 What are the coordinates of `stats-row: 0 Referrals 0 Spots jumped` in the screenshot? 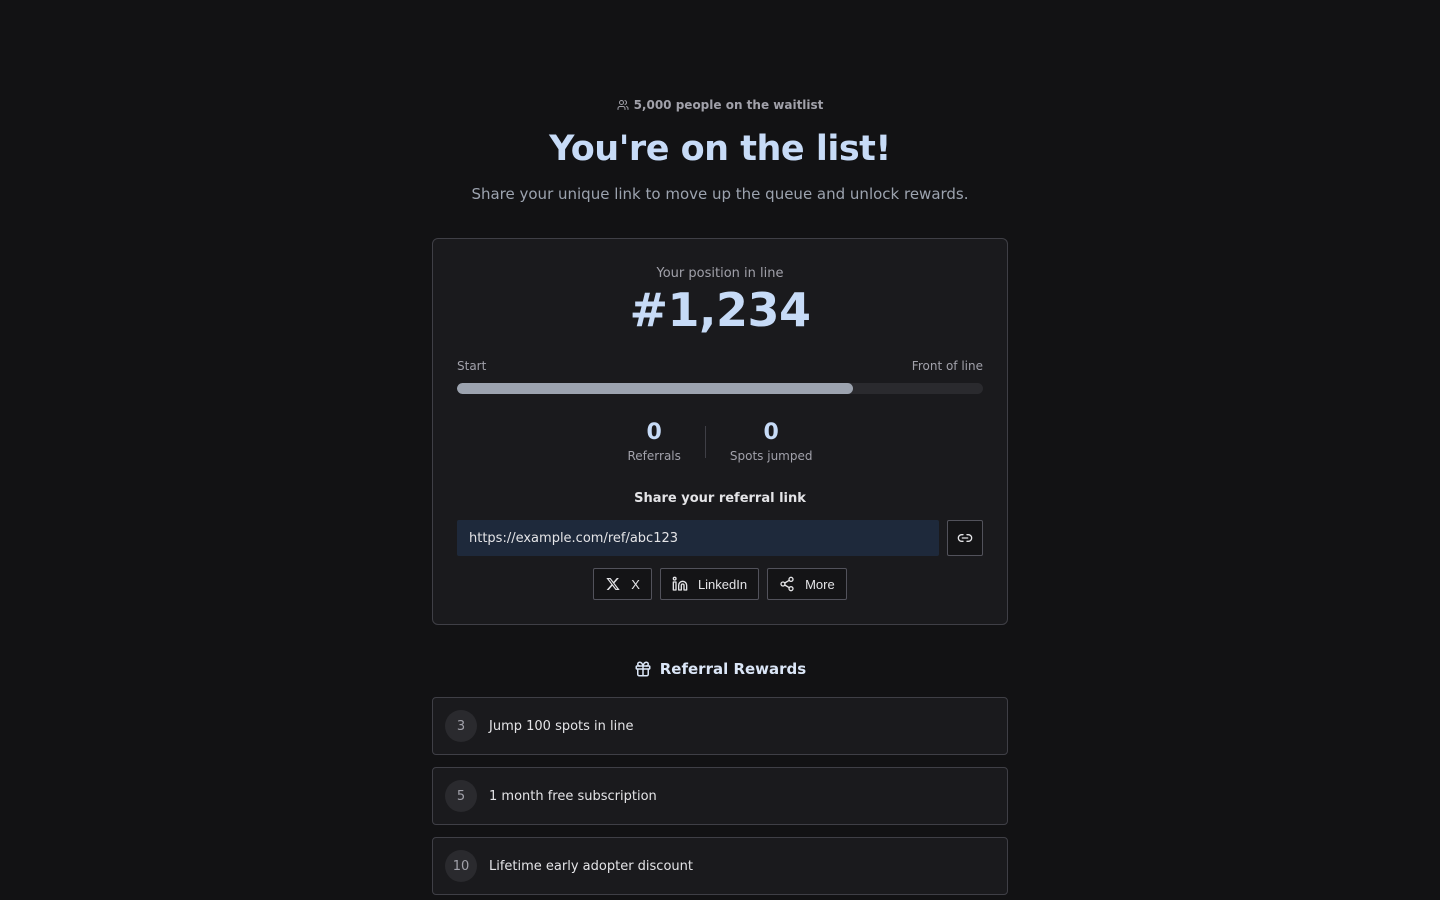 It's located at (720, 442).